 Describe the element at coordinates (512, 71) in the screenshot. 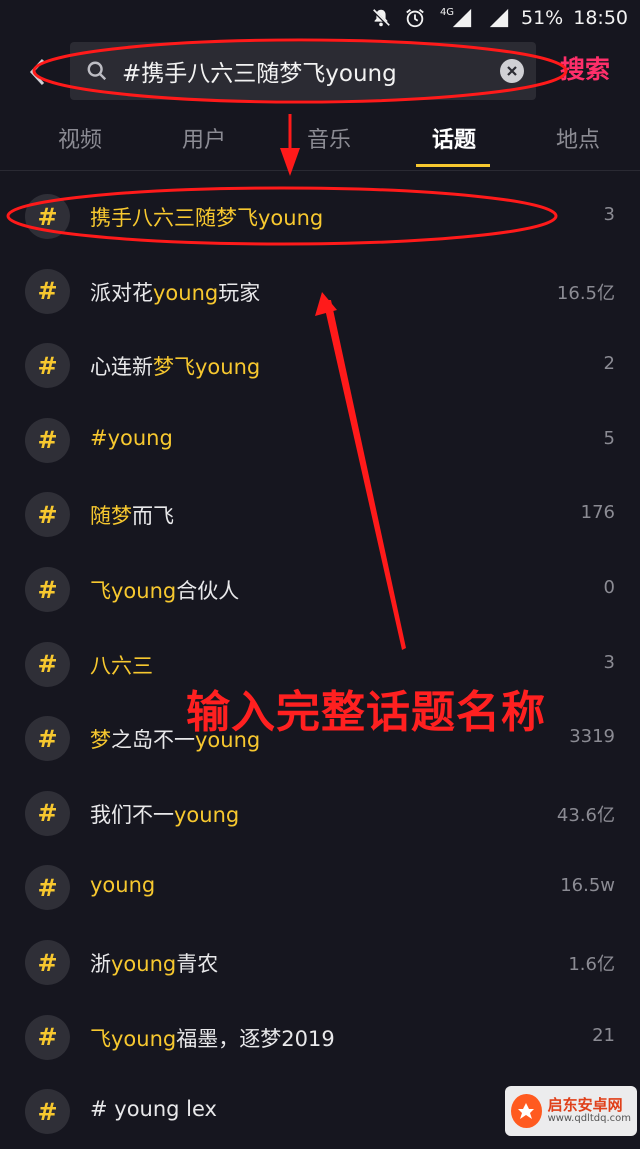

I see `clear-icon` at that location.